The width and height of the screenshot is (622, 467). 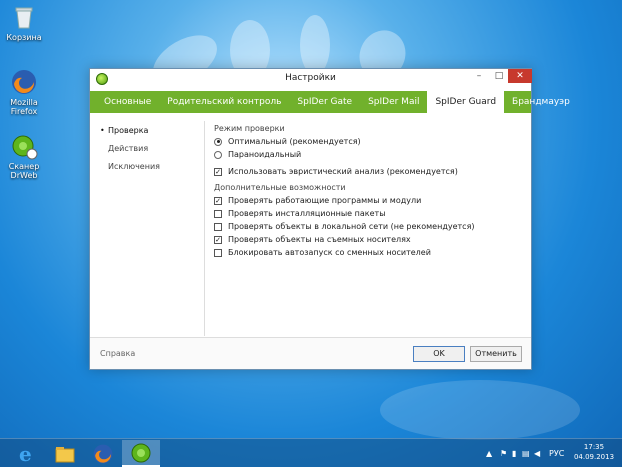 What do you see at coordinates (319, 239) in the screenshot?
I see `checkbox-label: Проверять объекты на съемных носителях` at bounding box center [319, 239].